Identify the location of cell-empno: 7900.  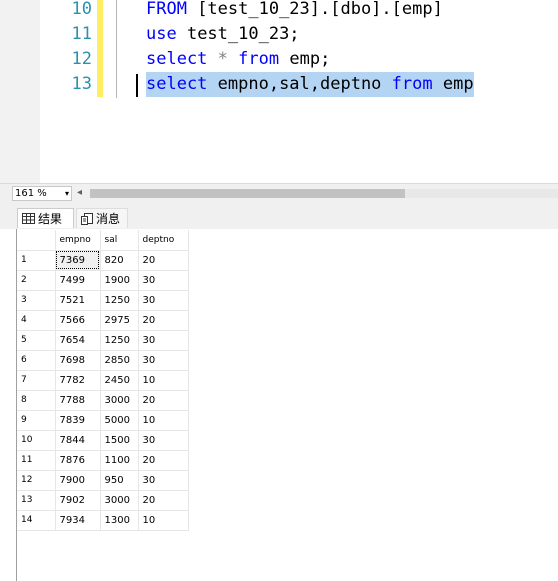
(78, 480).